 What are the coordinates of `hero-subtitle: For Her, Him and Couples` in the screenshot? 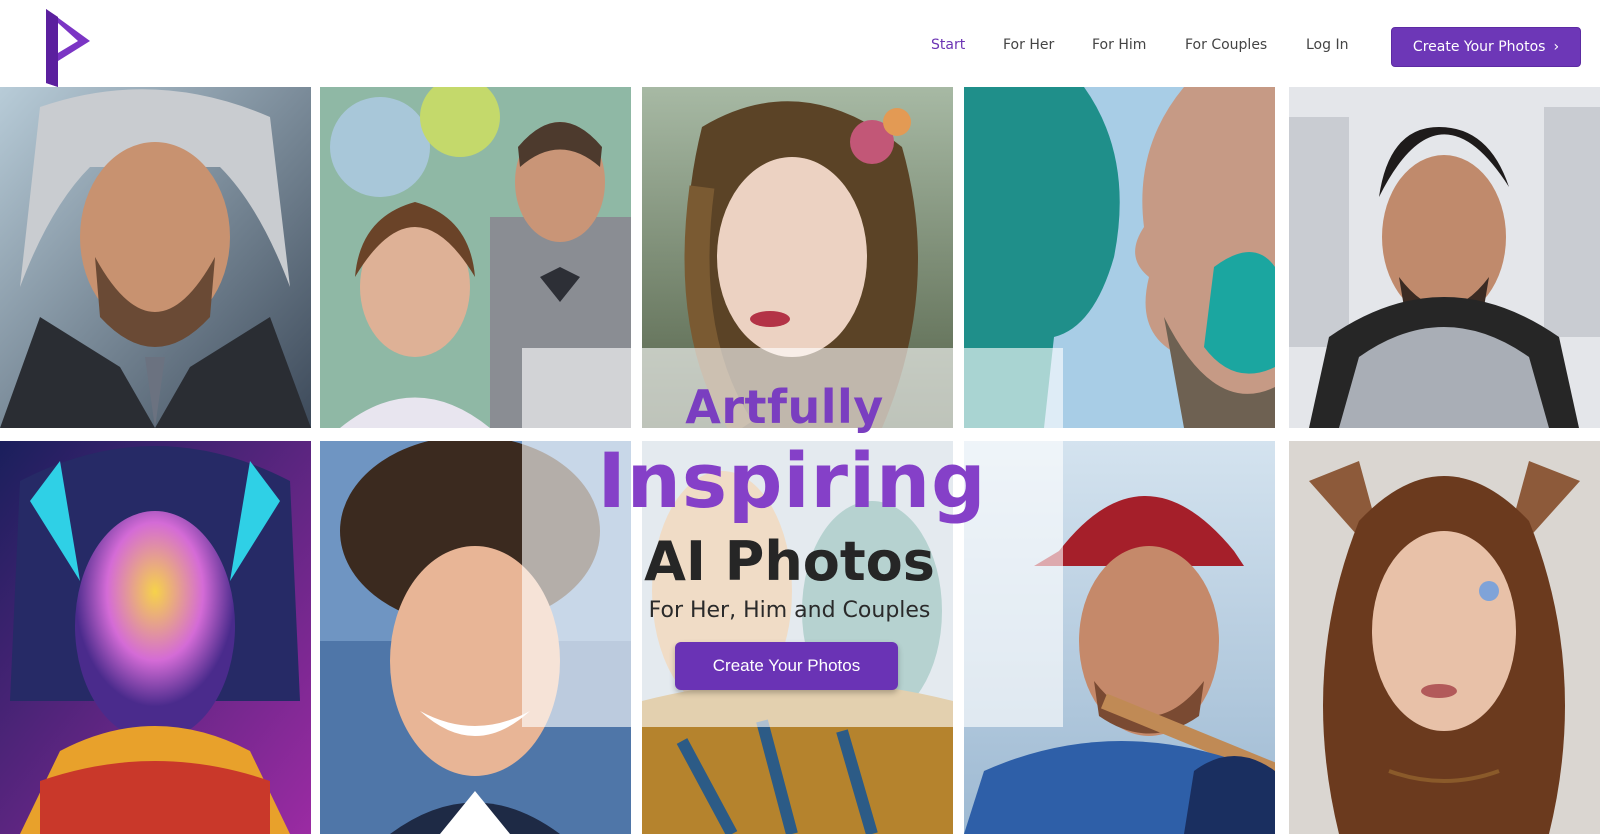 It's located at (789, 610).